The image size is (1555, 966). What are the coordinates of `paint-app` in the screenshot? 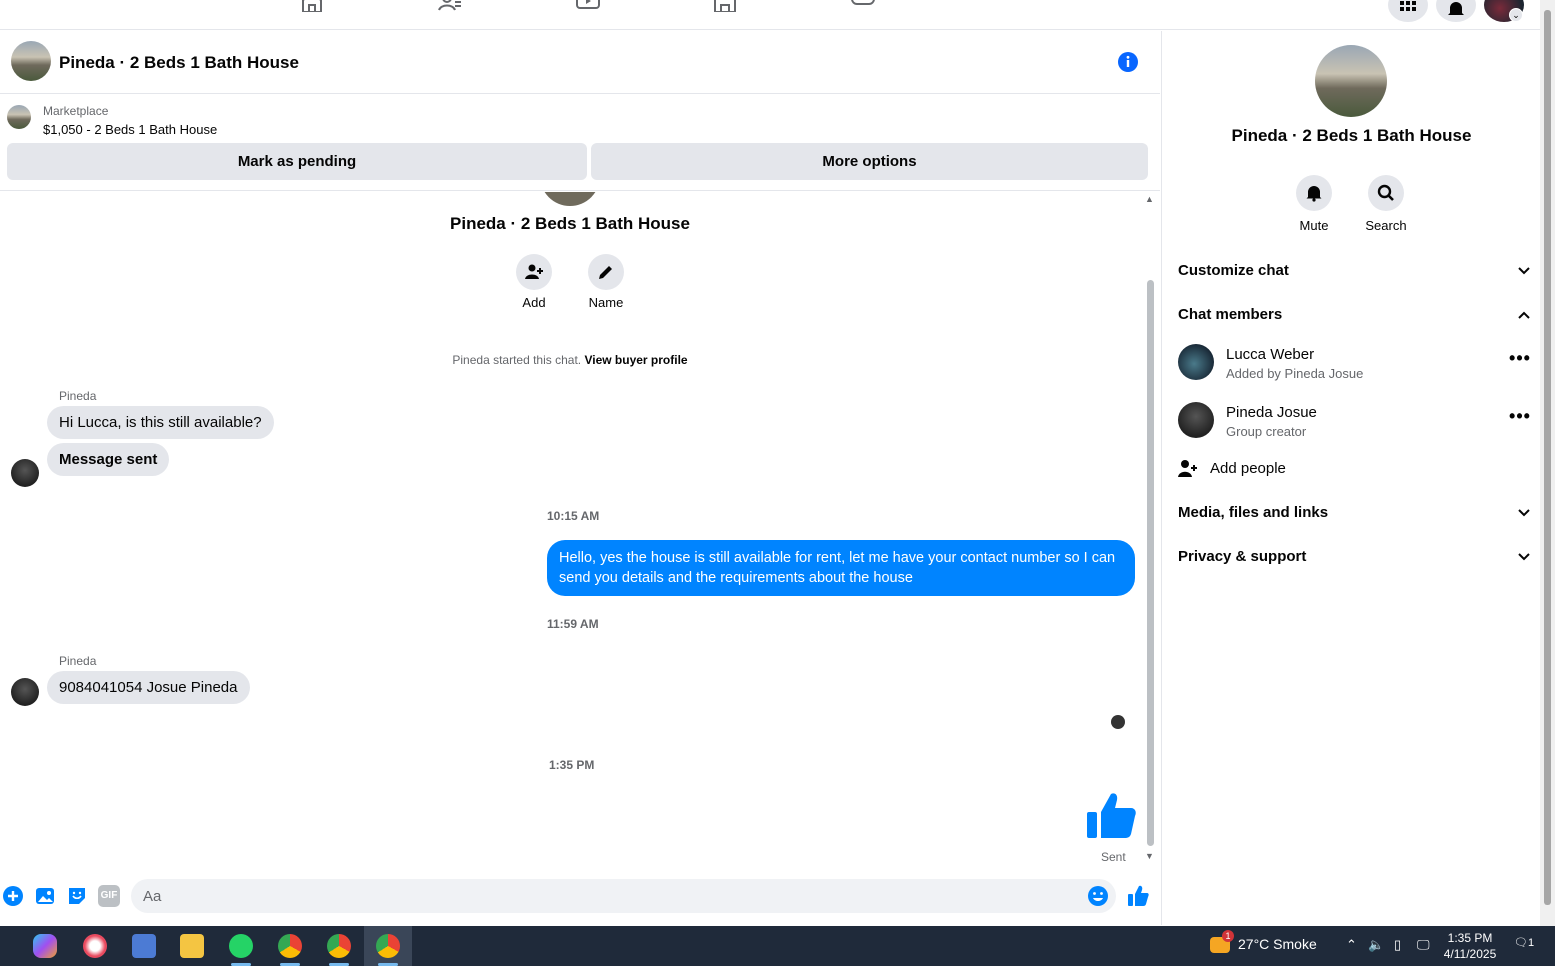 It's located at (95, 946).